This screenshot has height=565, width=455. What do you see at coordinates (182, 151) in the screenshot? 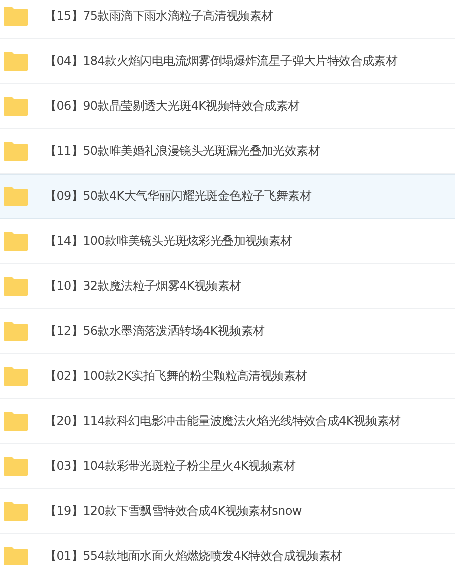
I see `folder-name: 【11】50款唯美婚礼浪漫镜头光斑漏光叠加光效素材` at bounding box center [182, 151].